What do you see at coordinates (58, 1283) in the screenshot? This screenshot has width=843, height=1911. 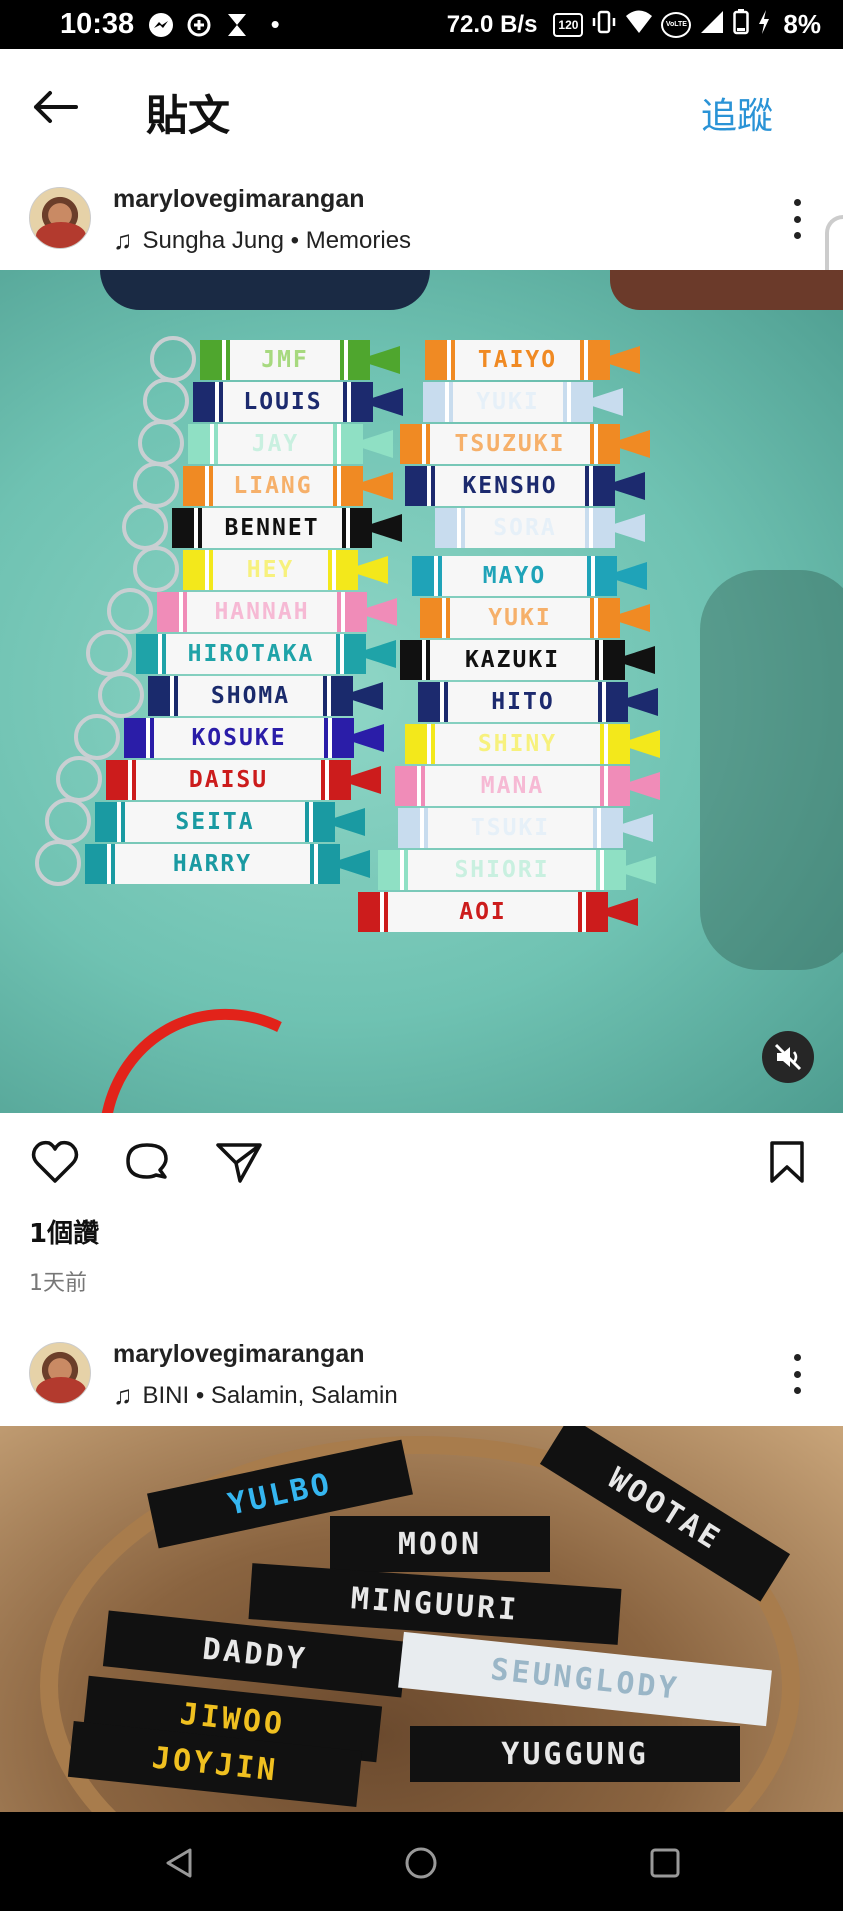 I see `post-time: 1天前` at bounding box center [58, 1283].